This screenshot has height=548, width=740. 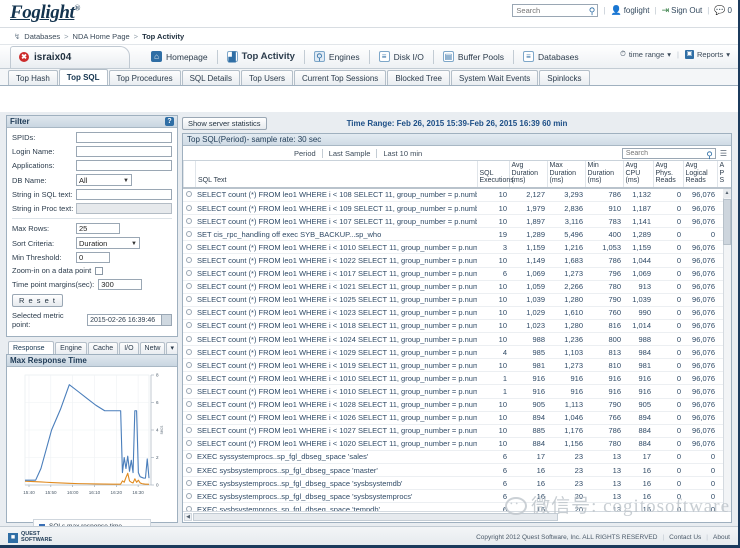 What do you see at coordinates (337, 57) in the screenshot?
I see `nav-engines: Engines` at bounding box center [337, 57].